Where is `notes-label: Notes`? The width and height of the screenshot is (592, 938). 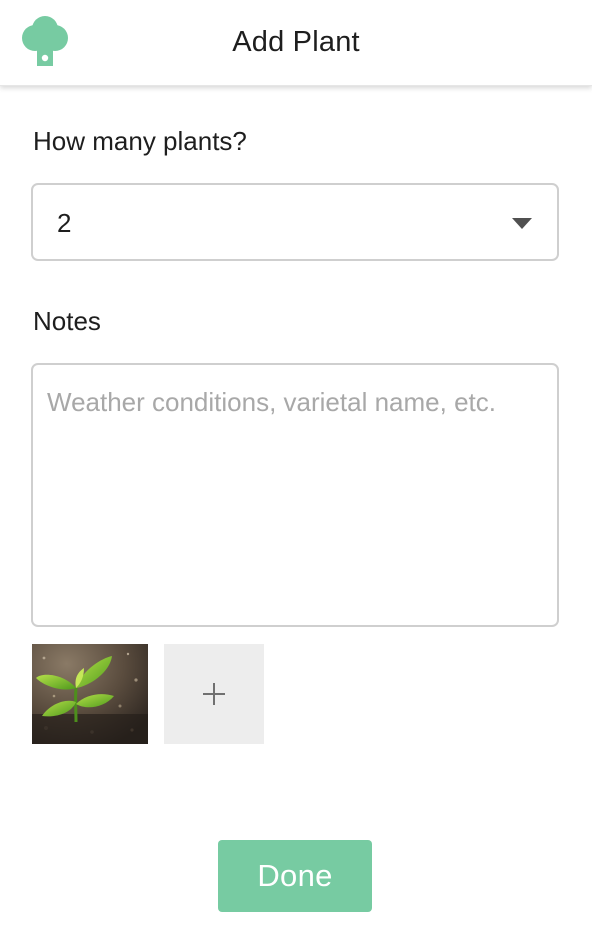
notes-label: Notes is located at coordinates (67, 321).